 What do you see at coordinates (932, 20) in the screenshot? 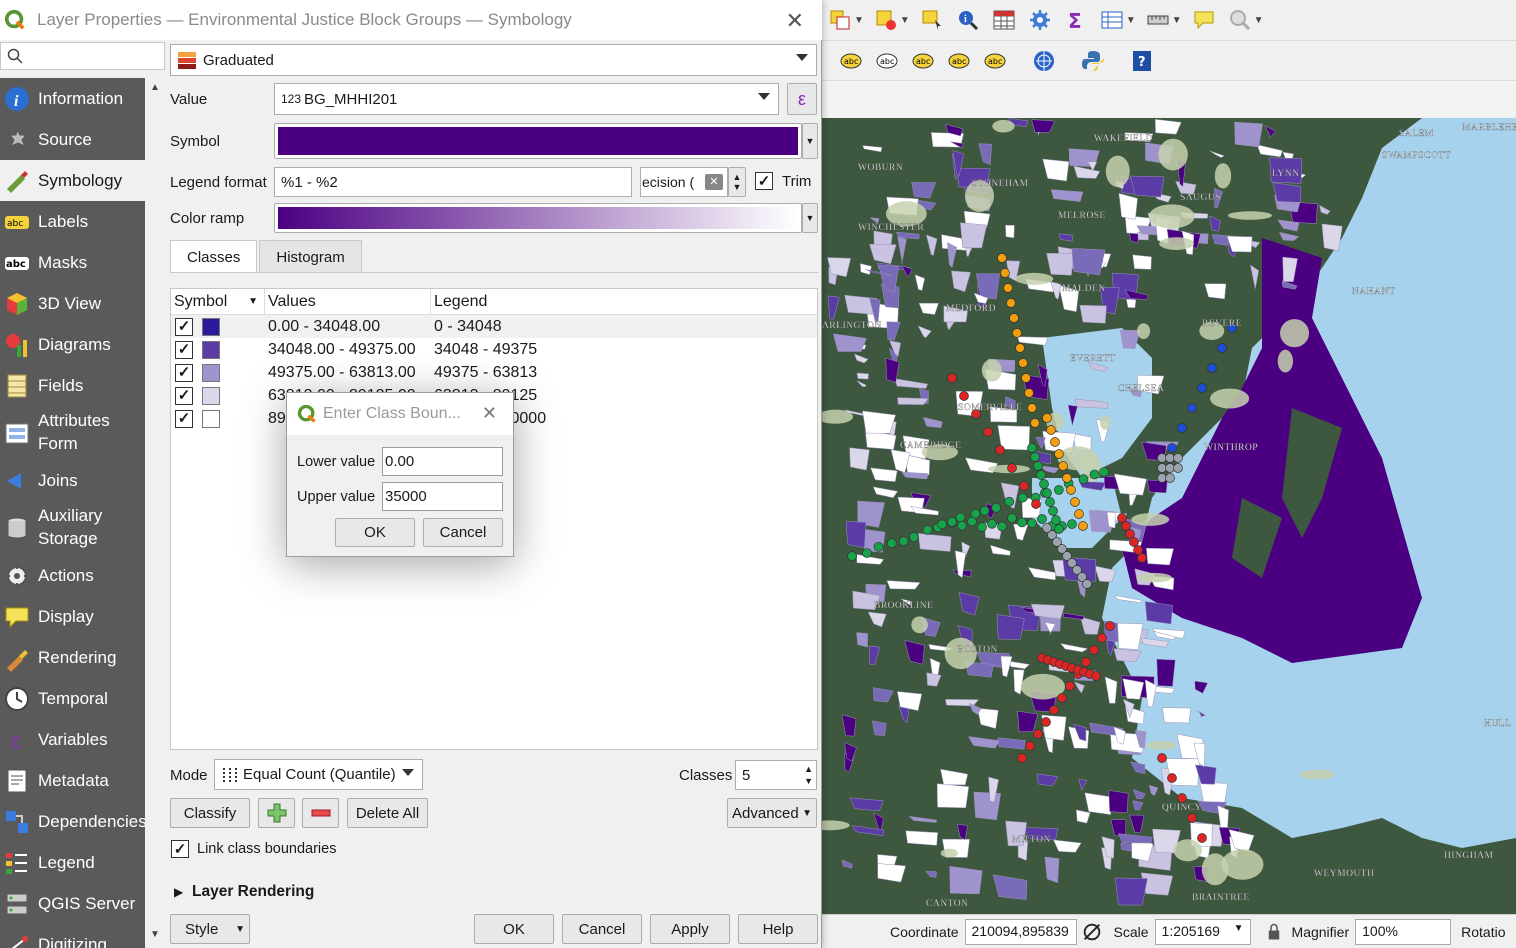
I see `select-location-icon` at bounding box center [932, 20].